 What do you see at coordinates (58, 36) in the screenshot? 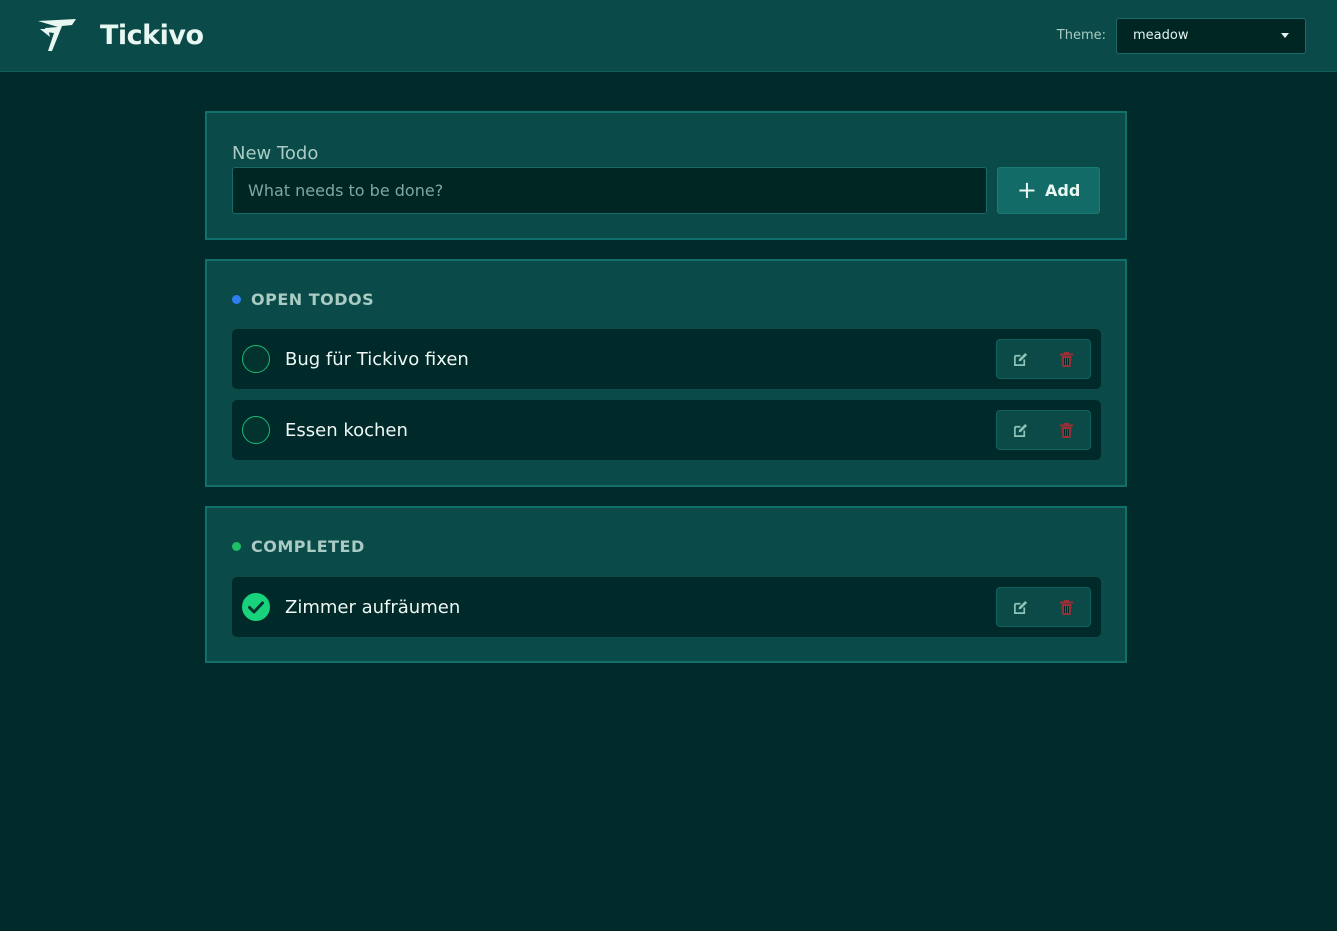
I see `tickivo-logo-icon` at bounding box center [58, 36].